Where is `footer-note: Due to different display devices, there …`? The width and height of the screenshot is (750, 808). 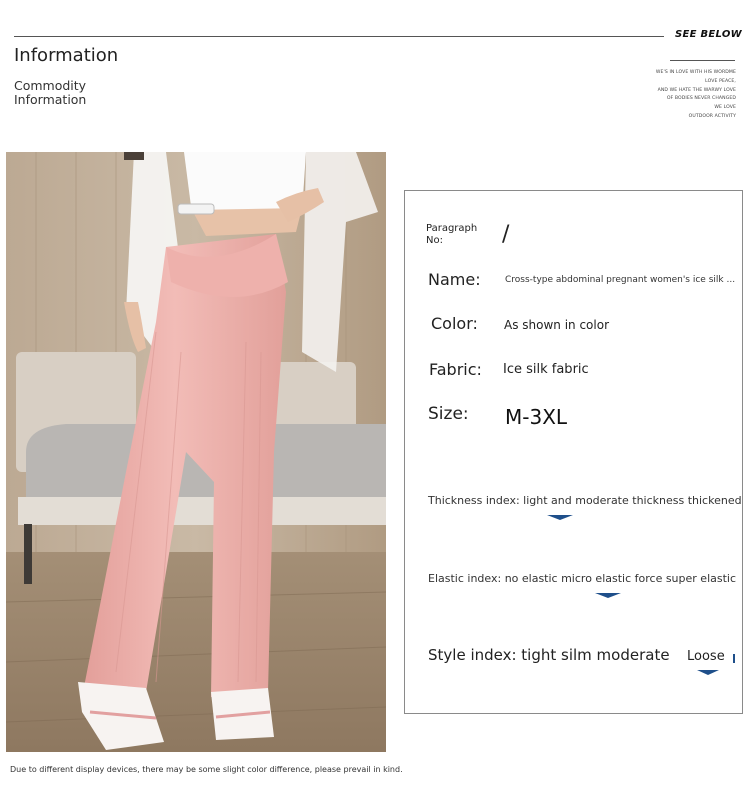
footer-note: Due to different display devices, there … is located at coordinates (206, 769).